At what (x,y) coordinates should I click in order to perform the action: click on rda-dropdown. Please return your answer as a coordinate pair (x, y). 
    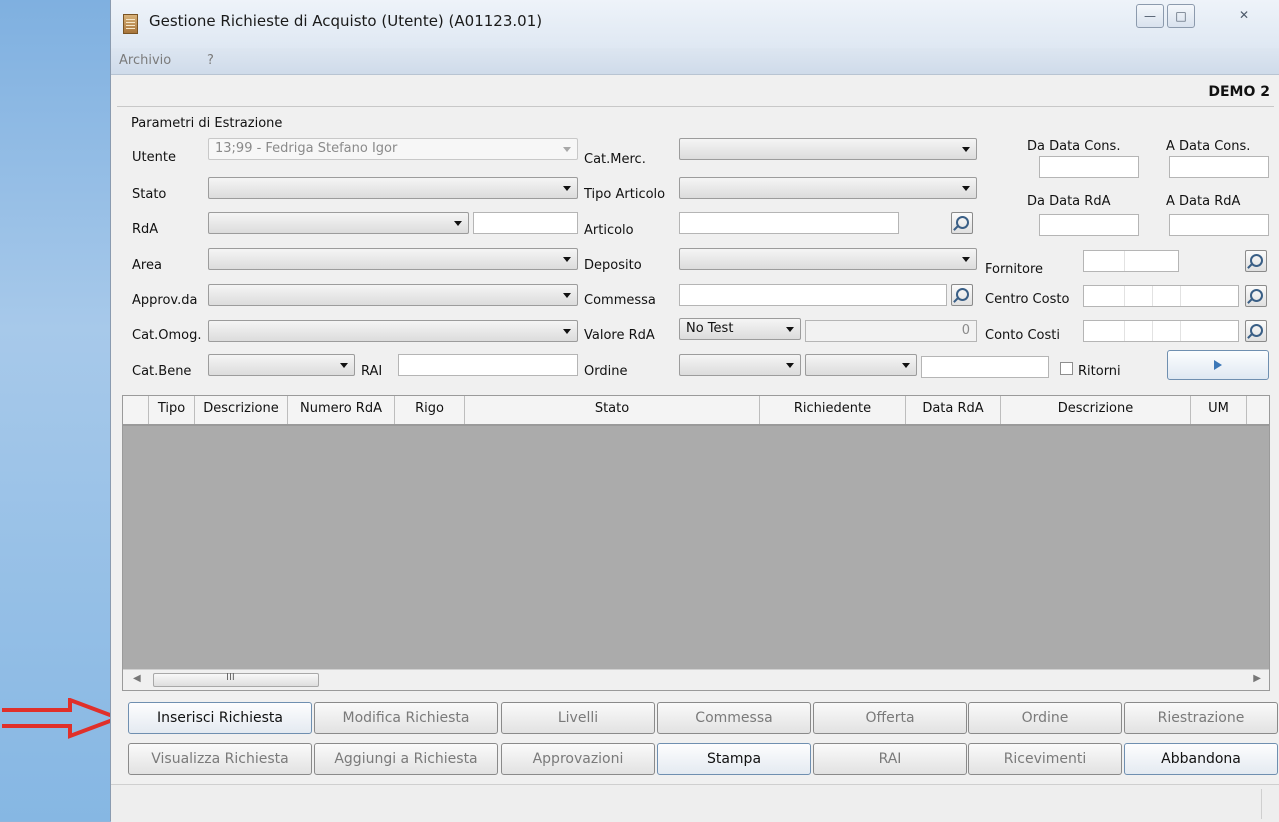
    Looking at the image, I should click on (338, 223).